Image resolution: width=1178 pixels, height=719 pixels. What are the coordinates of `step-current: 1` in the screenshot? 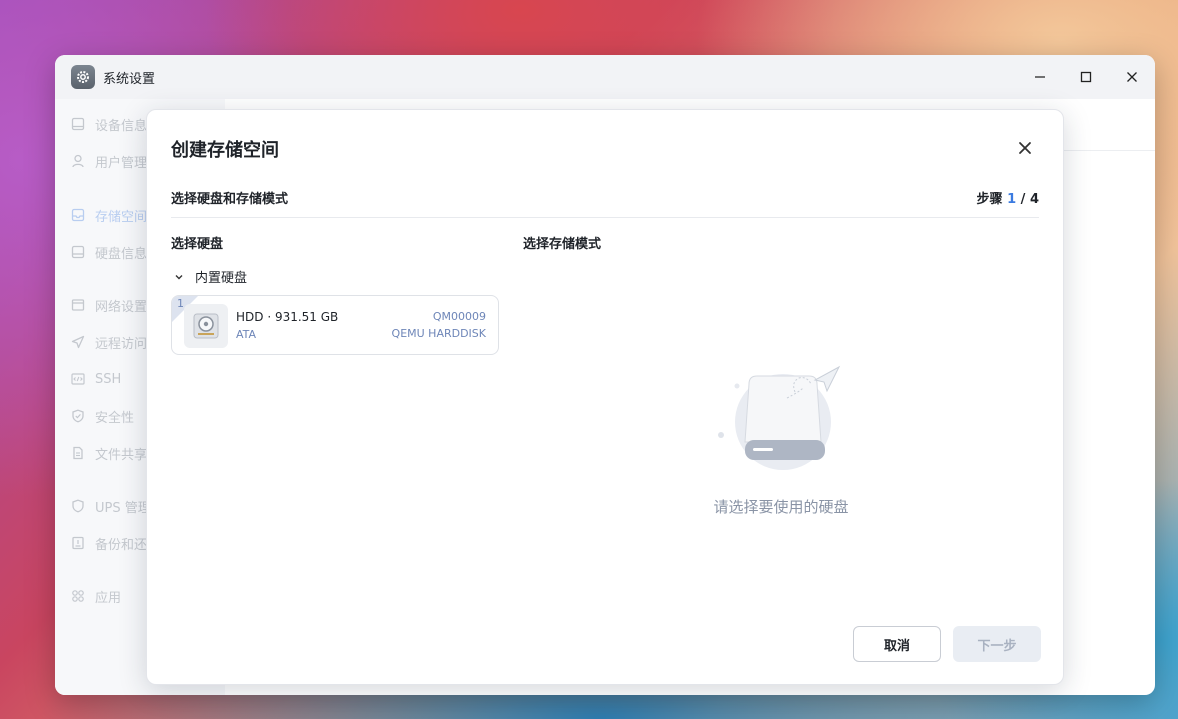 It's located at (1012, 199).